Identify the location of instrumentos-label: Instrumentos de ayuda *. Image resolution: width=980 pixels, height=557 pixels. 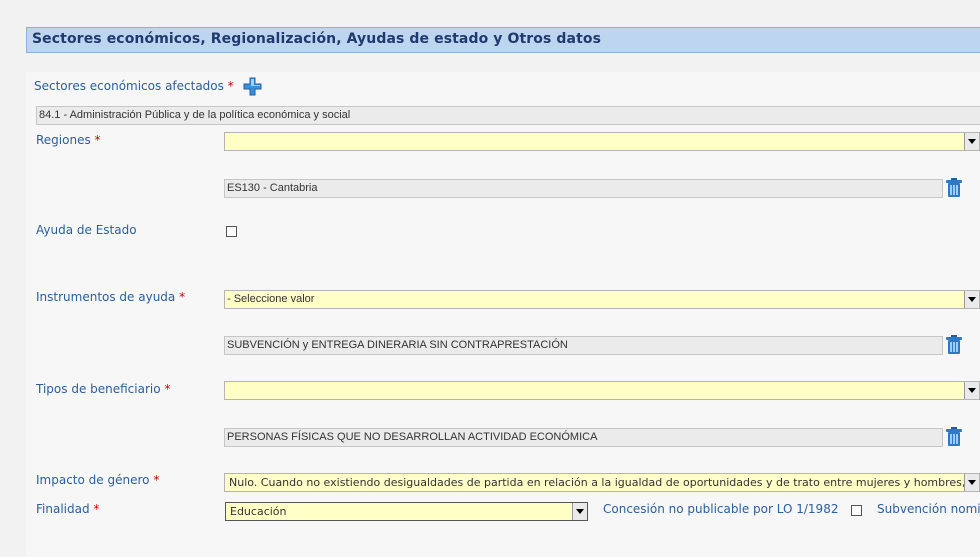
(110, 297).